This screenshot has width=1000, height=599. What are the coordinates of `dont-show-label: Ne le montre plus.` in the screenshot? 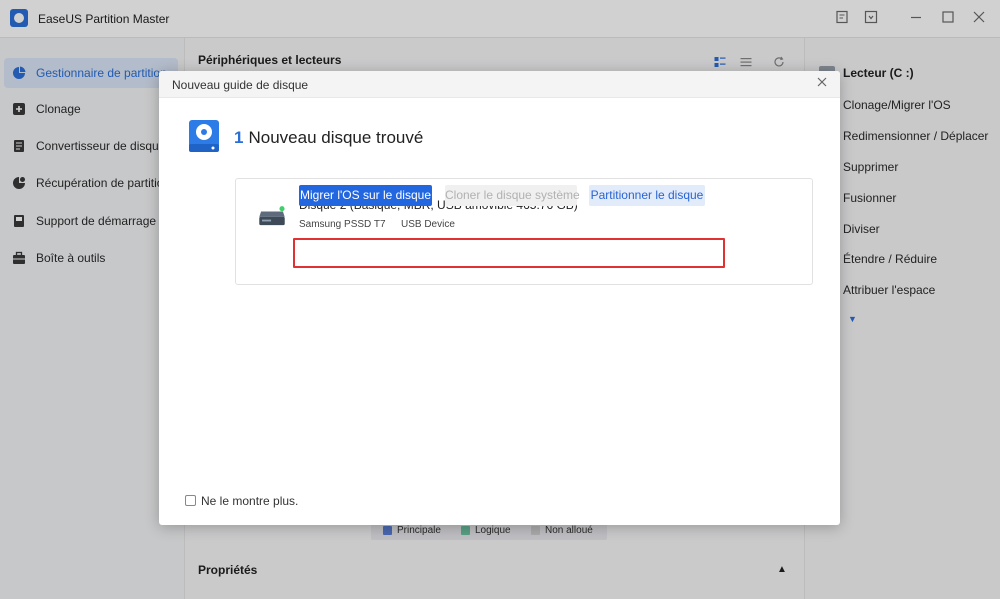 It's located at (250, 501).